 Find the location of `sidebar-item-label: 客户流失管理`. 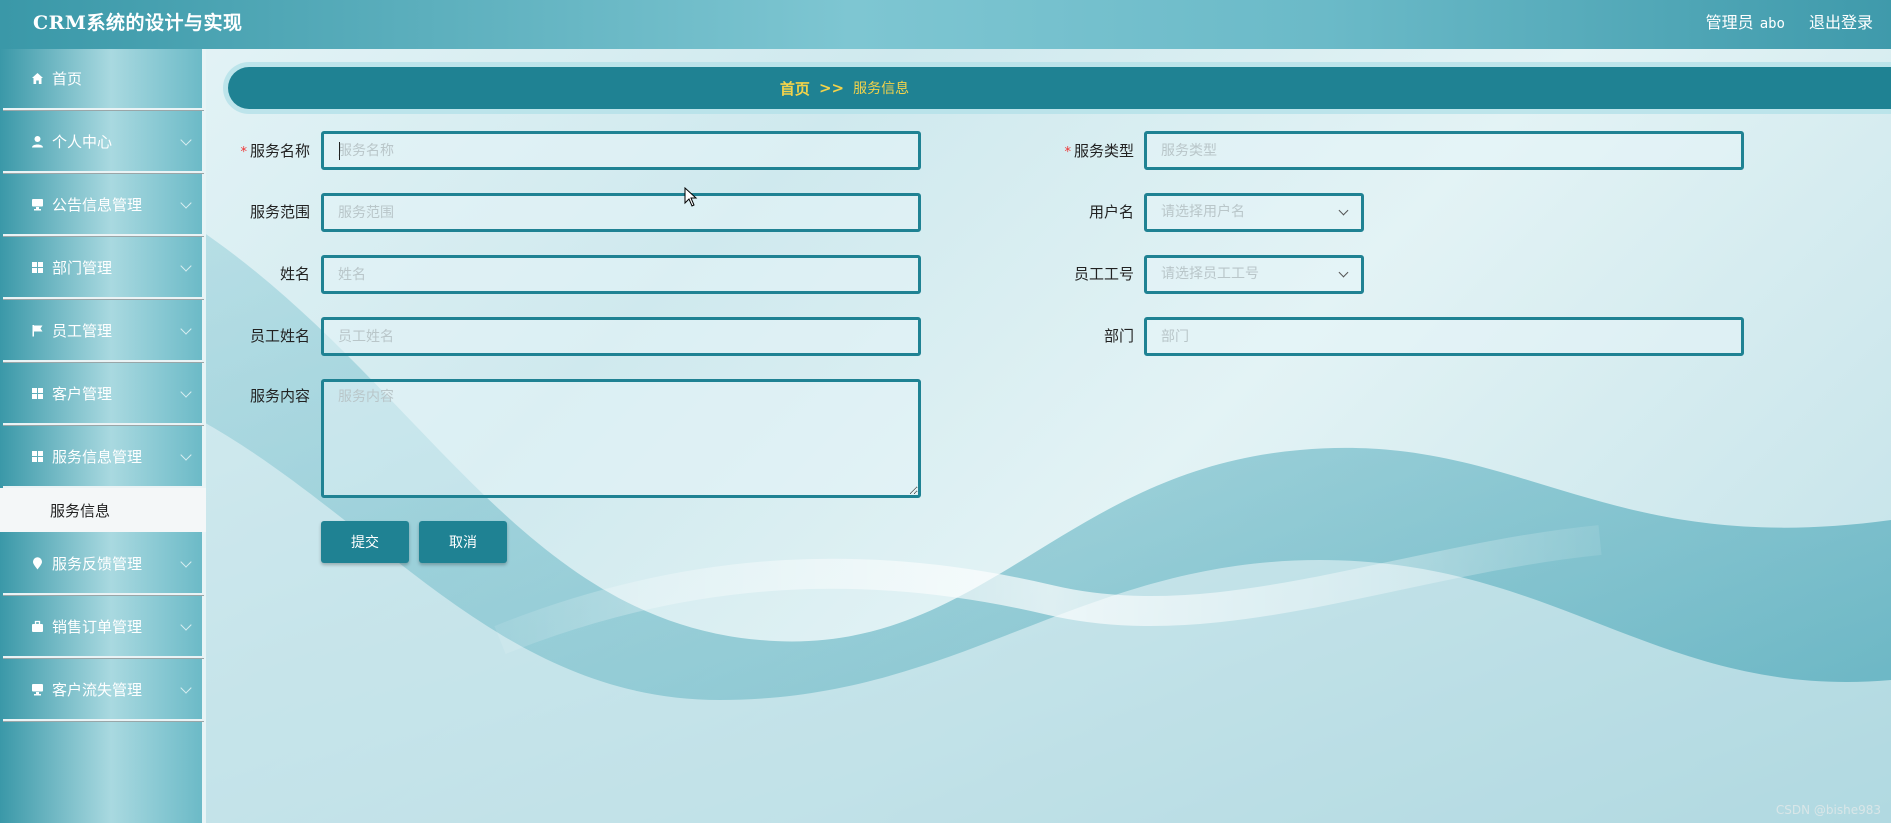

sidebar-item-label: 客户流失管理 is located at coordinates (97, 690).